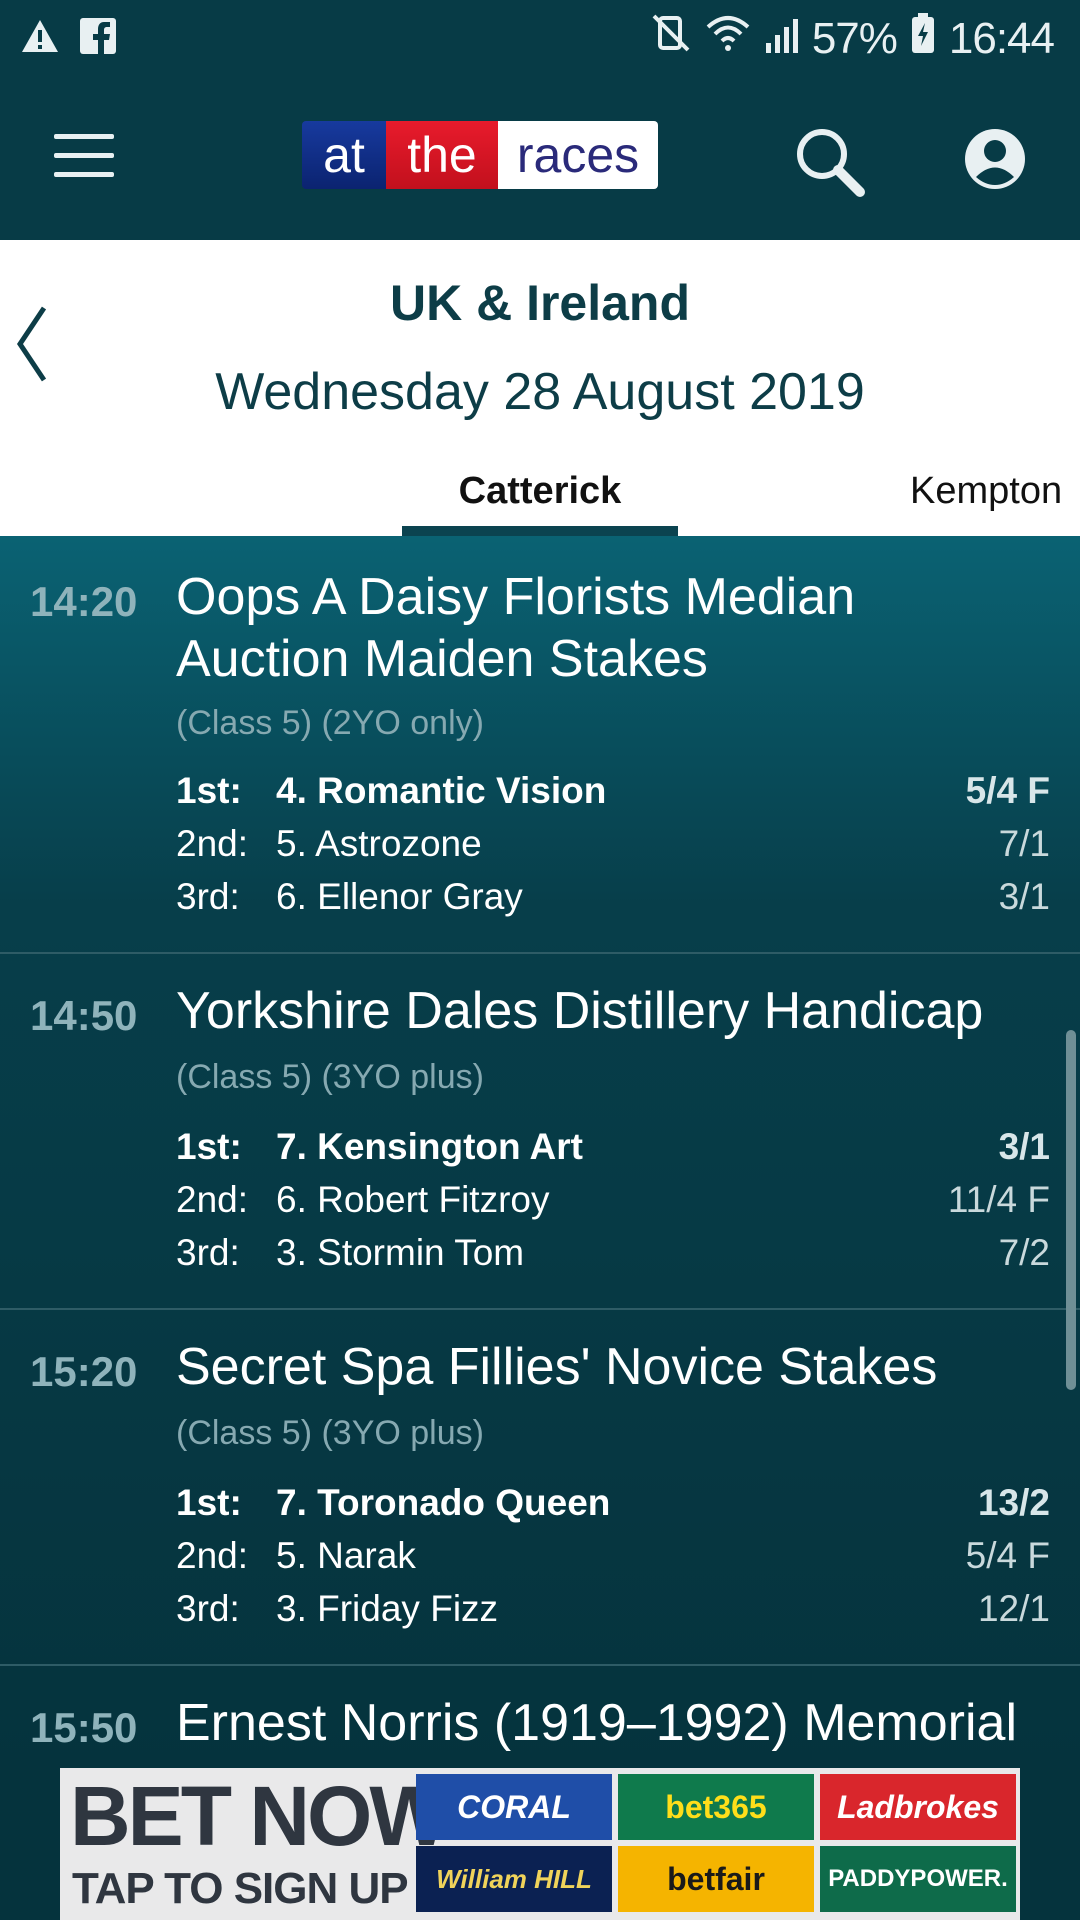 This screenshot has width=1080, height=1920. I want to click on coral-logo: CORAL, so click(514, 1807).